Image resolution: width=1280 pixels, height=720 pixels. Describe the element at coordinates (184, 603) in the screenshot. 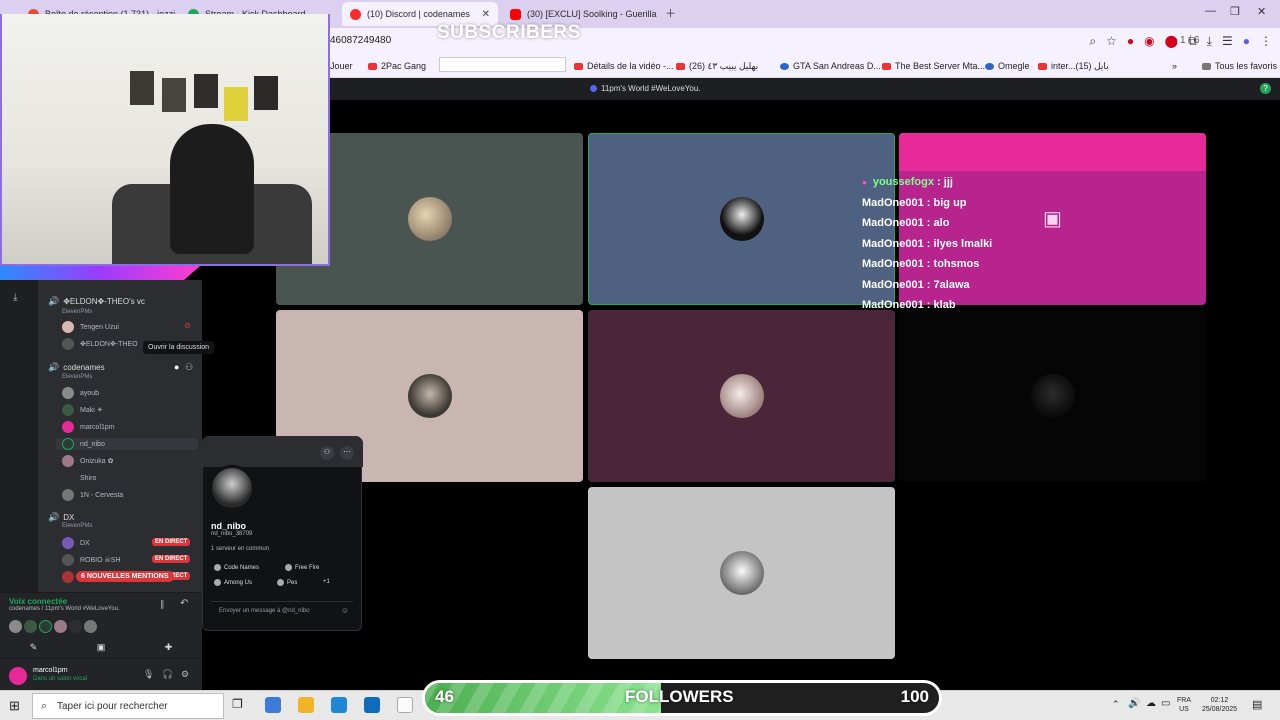

I see `disconnect-icon: ↶` at that location.